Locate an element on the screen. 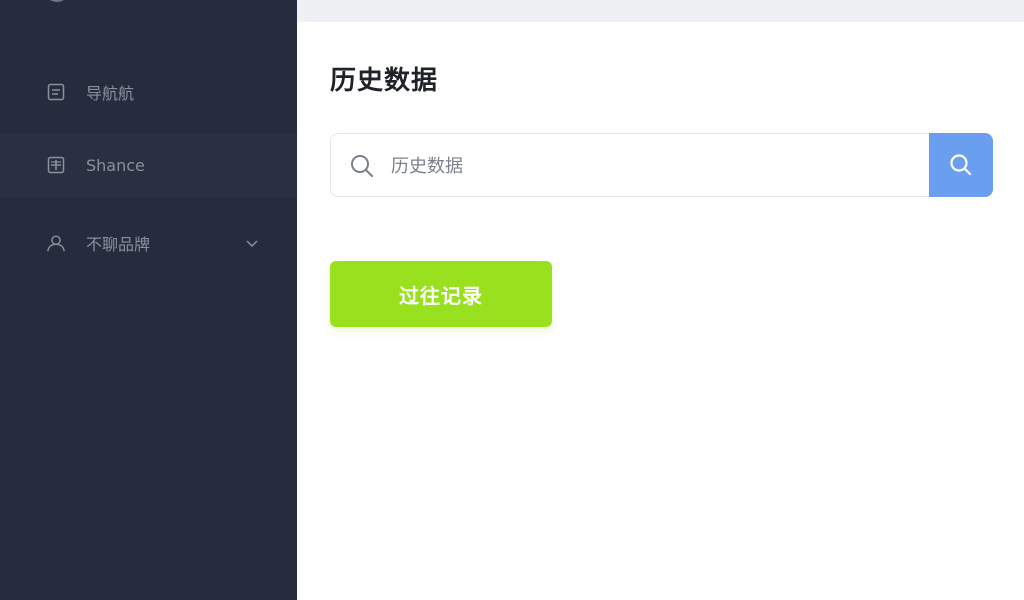  document-icon is located at coordinates (56, 92).